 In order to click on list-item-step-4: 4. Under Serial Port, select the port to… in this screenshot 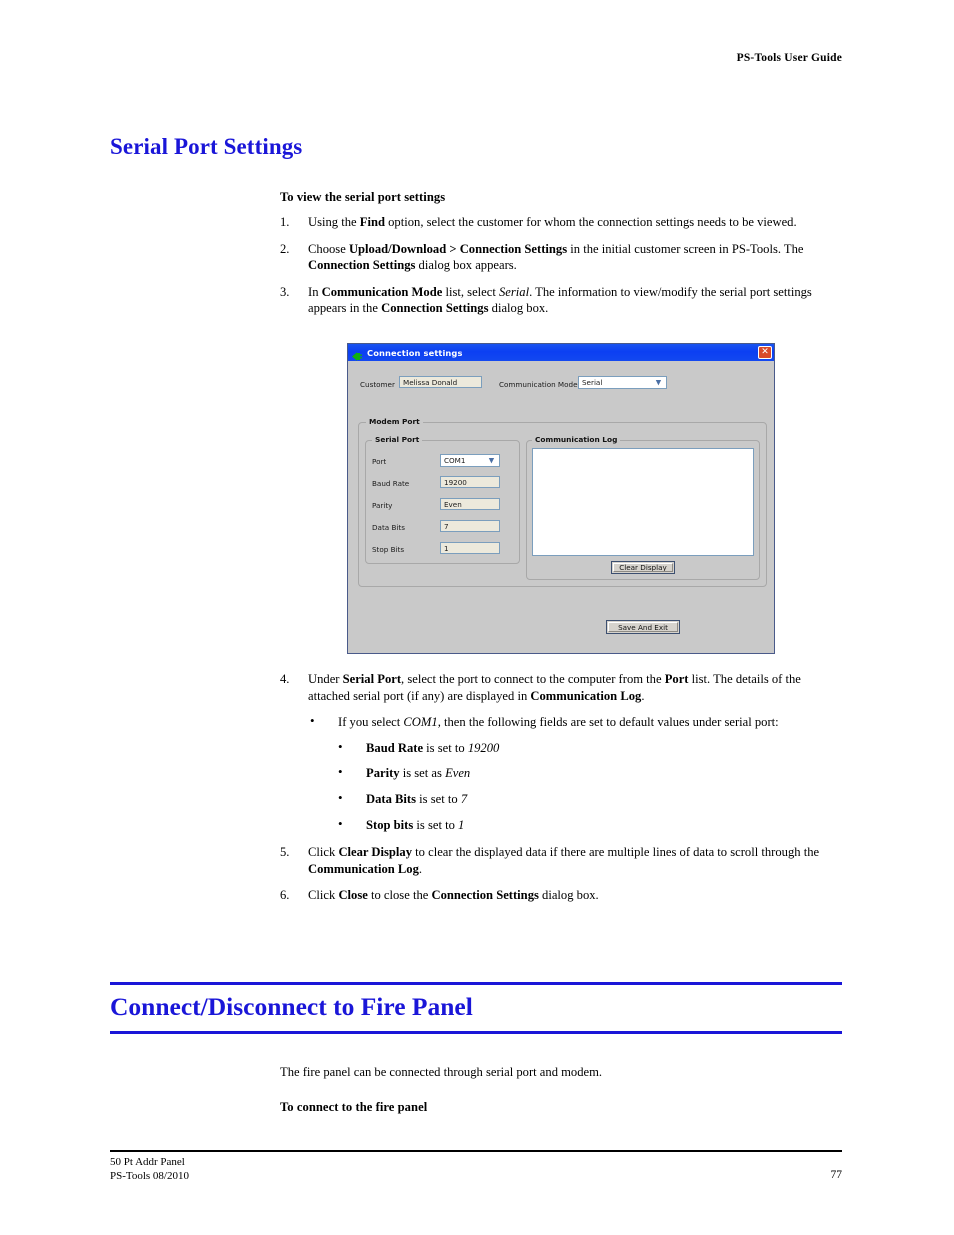, I will do `click(561, 687)`.